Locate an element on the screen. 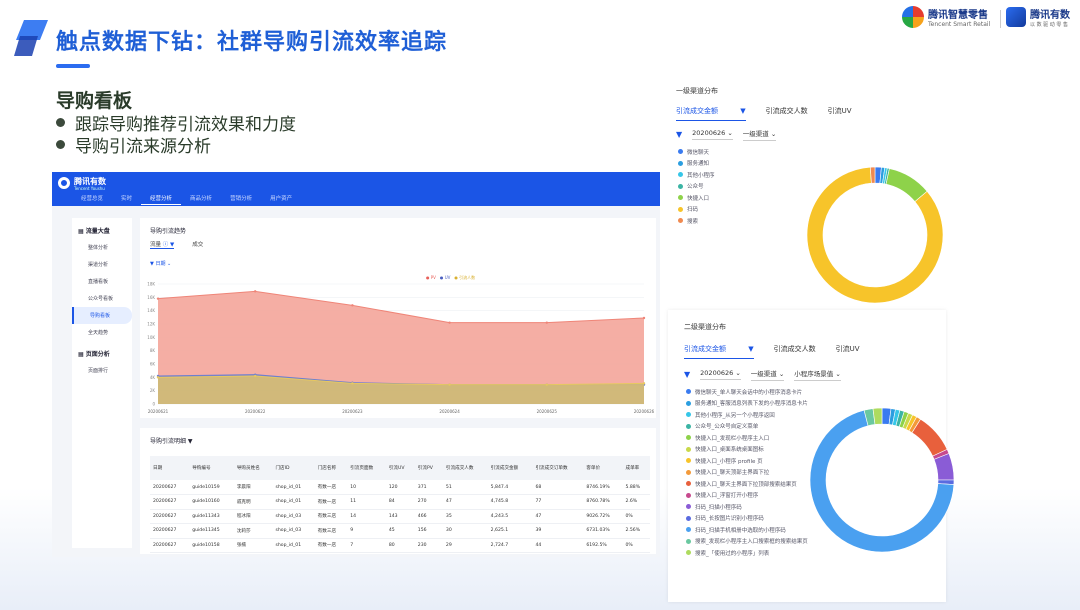  y-tick-label: 6K is located at coordinates (153, 364).